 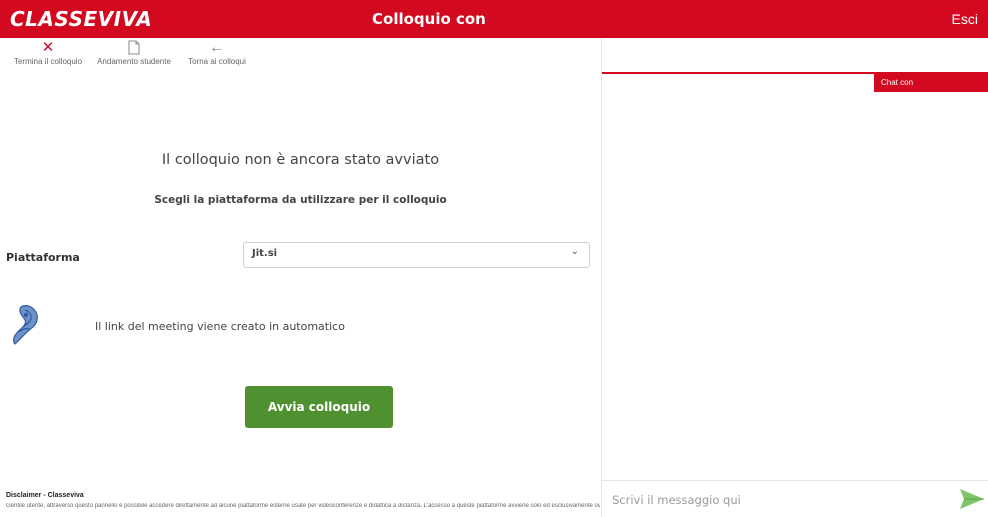 What do you see at coordinates (494, 19) in the screenshot?
I see `top-bar: CLASSEVIVA Colloquio con Esci` at bounding box center [494, 19].